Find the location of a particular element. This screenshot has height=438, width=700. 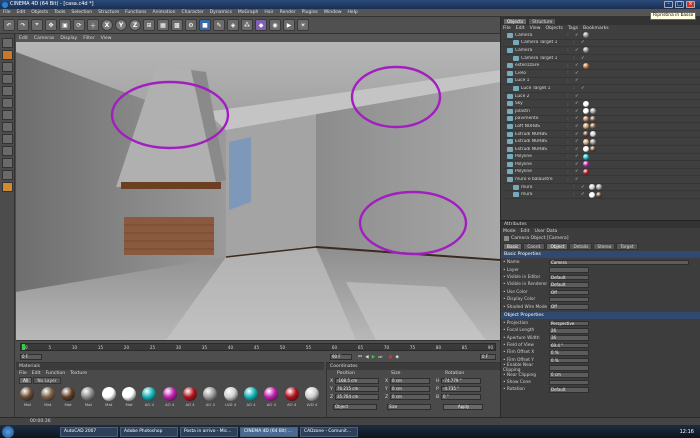

object-row: Loft NURBS: ✓ is located at coordinates (601, 127).